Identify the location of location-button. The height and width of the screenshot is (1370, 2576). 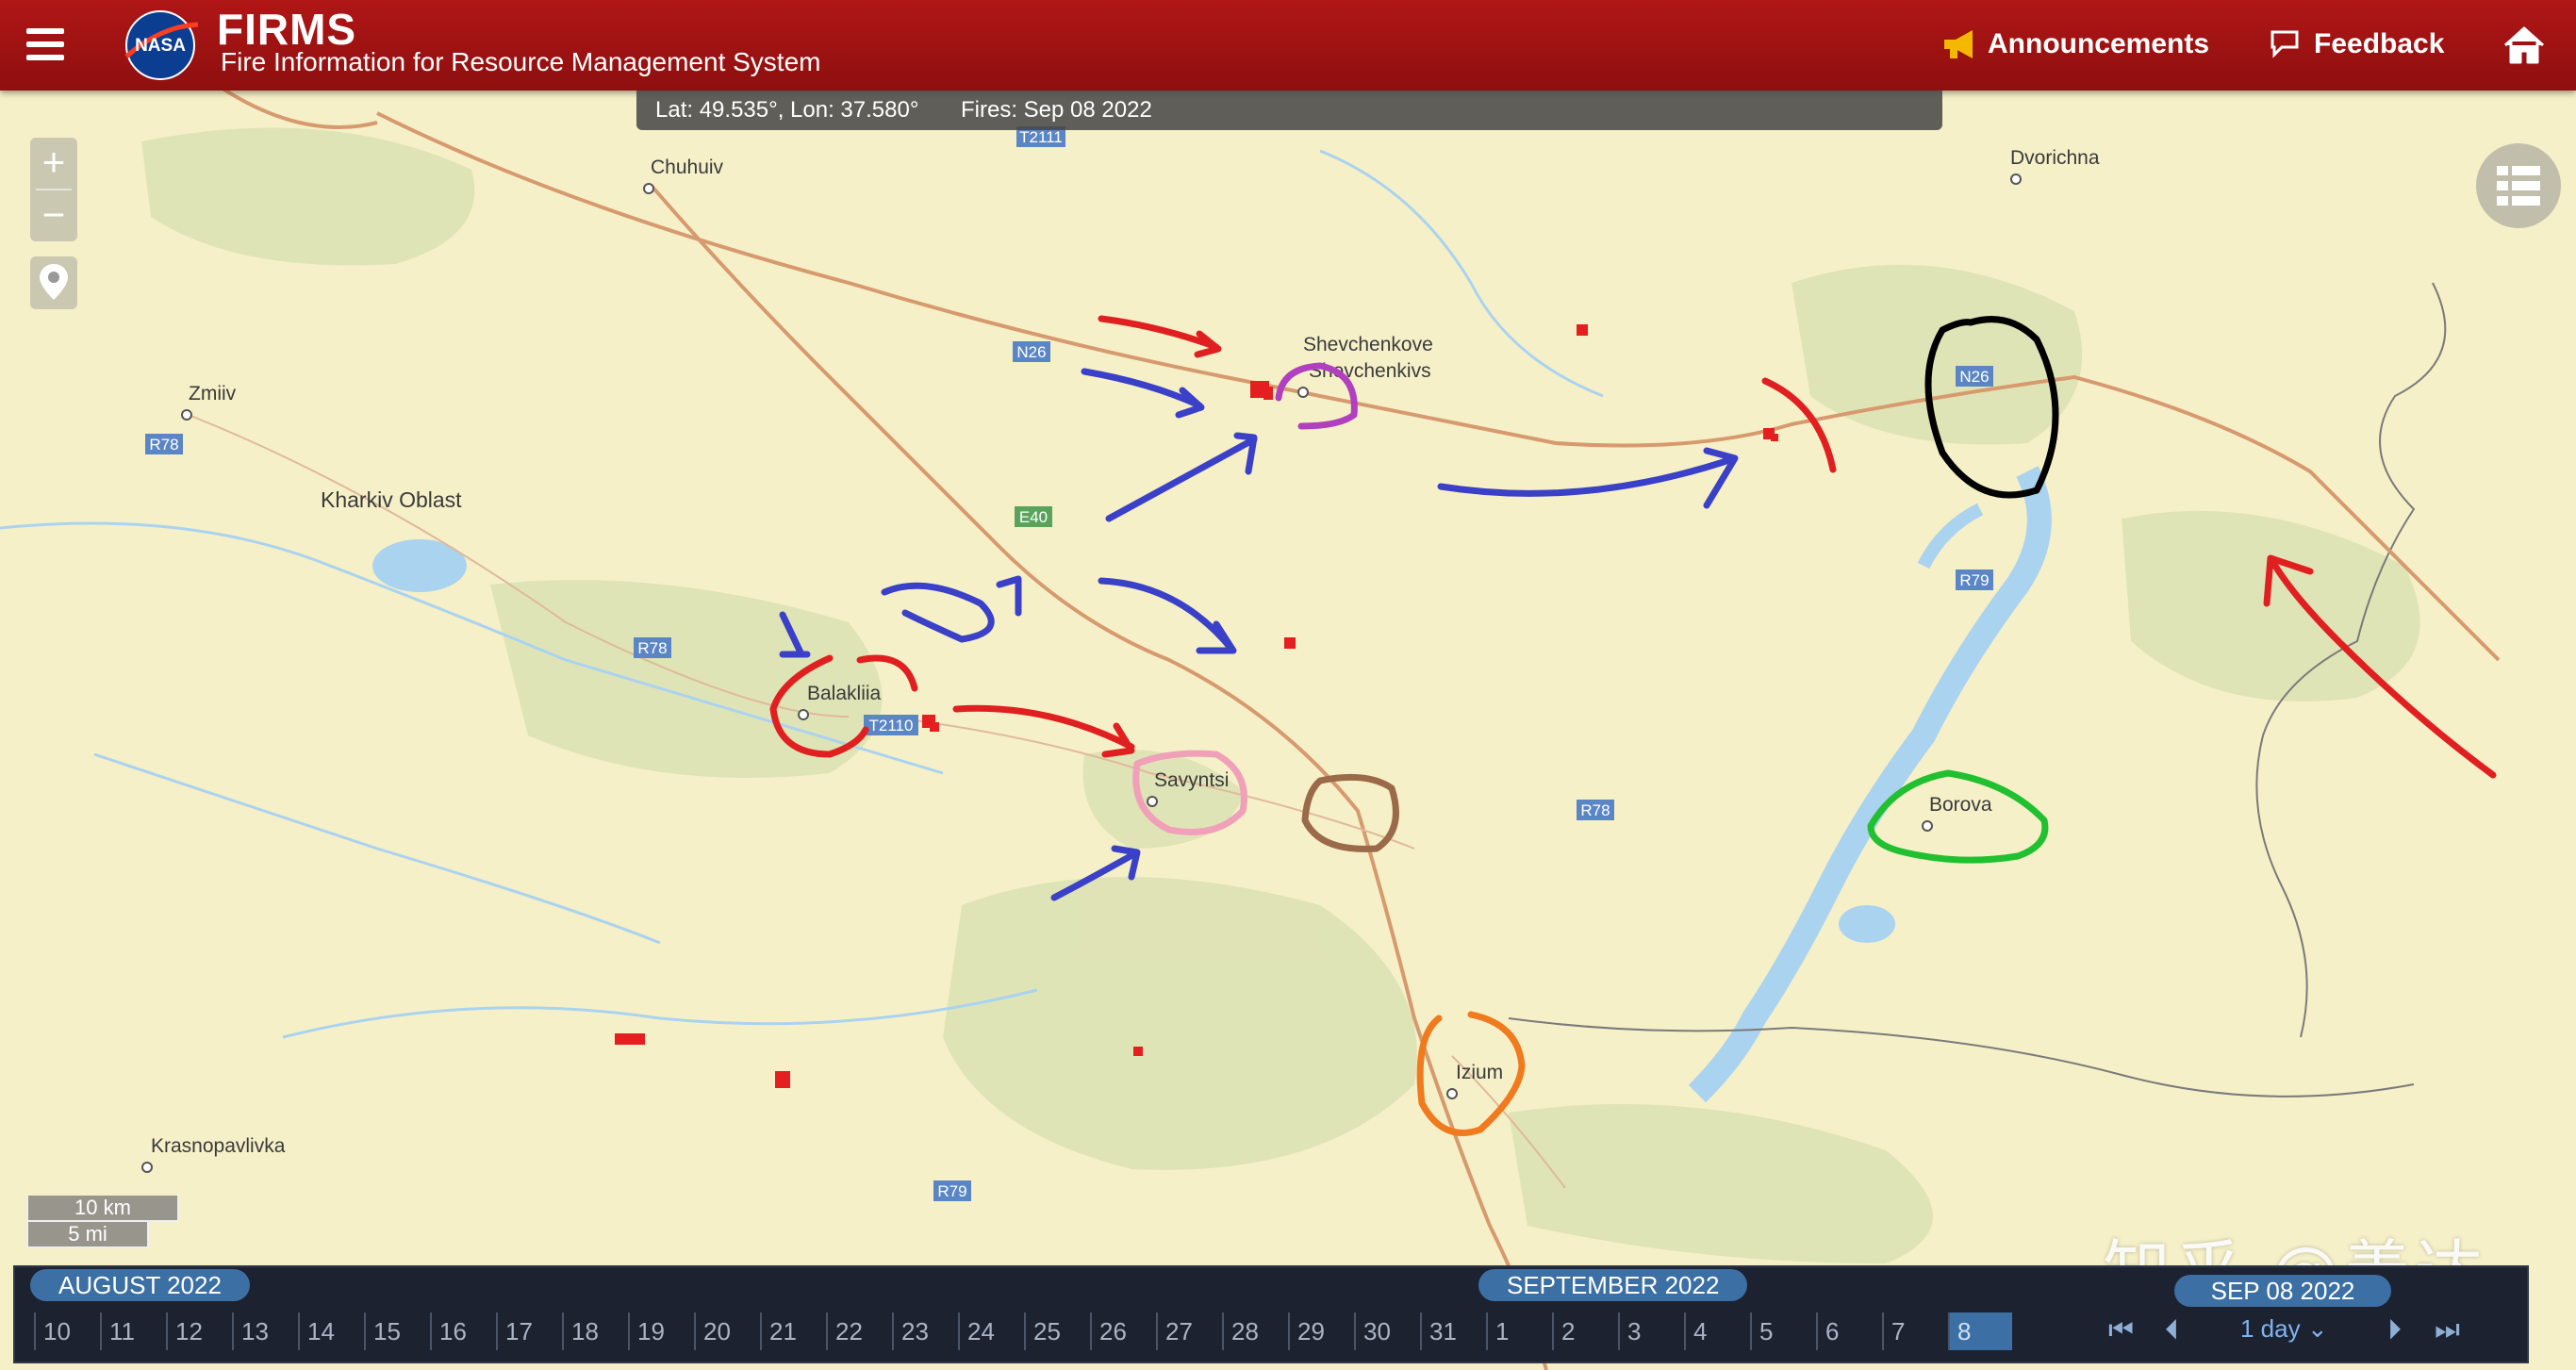
(53, 282).